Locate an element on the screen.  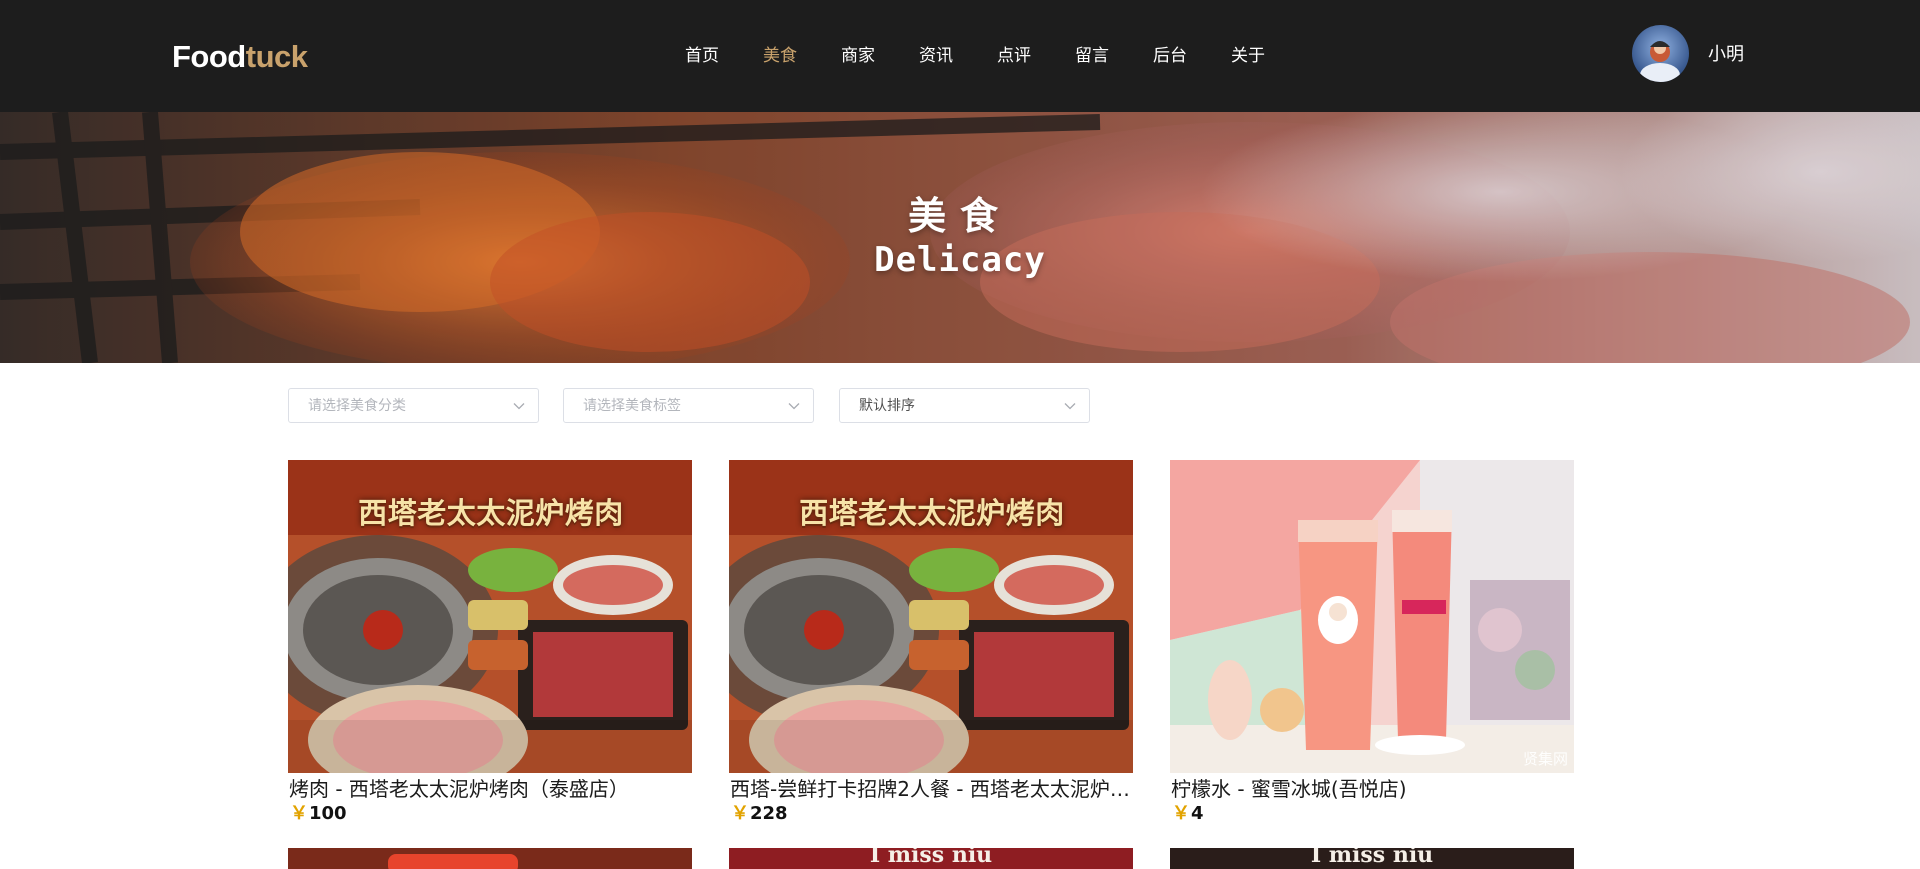
banner-title: 美食 is located at coordinates (959, 215).